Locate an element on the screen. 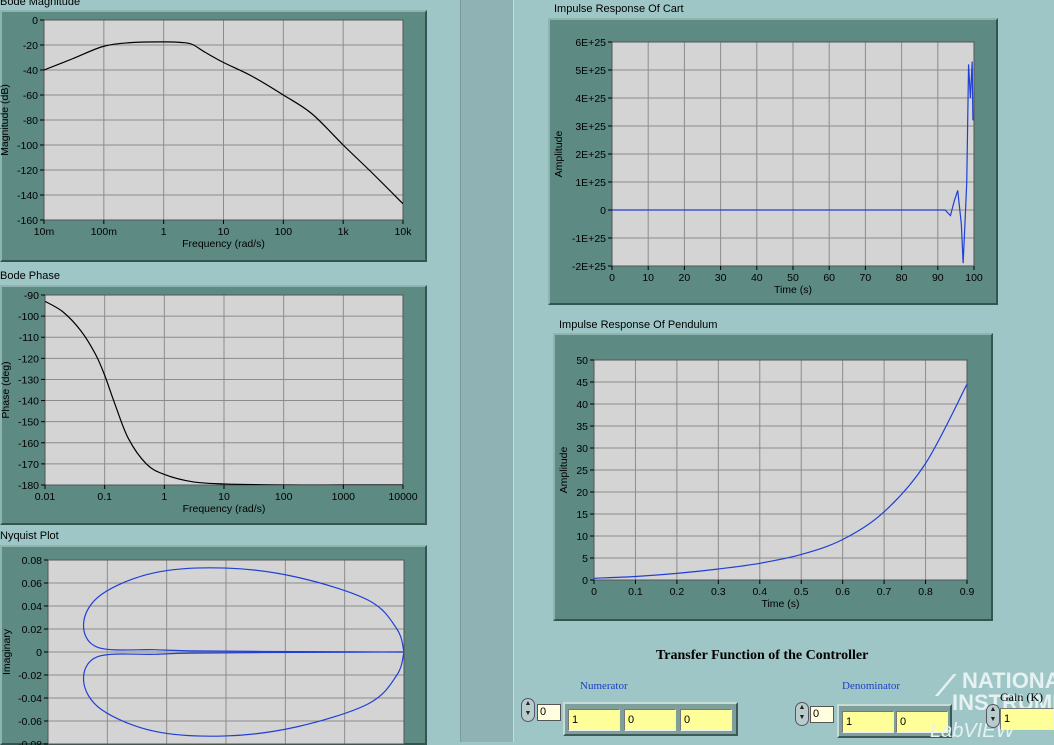  numerator-element-0: 1 is located at coordinates (594, 720).